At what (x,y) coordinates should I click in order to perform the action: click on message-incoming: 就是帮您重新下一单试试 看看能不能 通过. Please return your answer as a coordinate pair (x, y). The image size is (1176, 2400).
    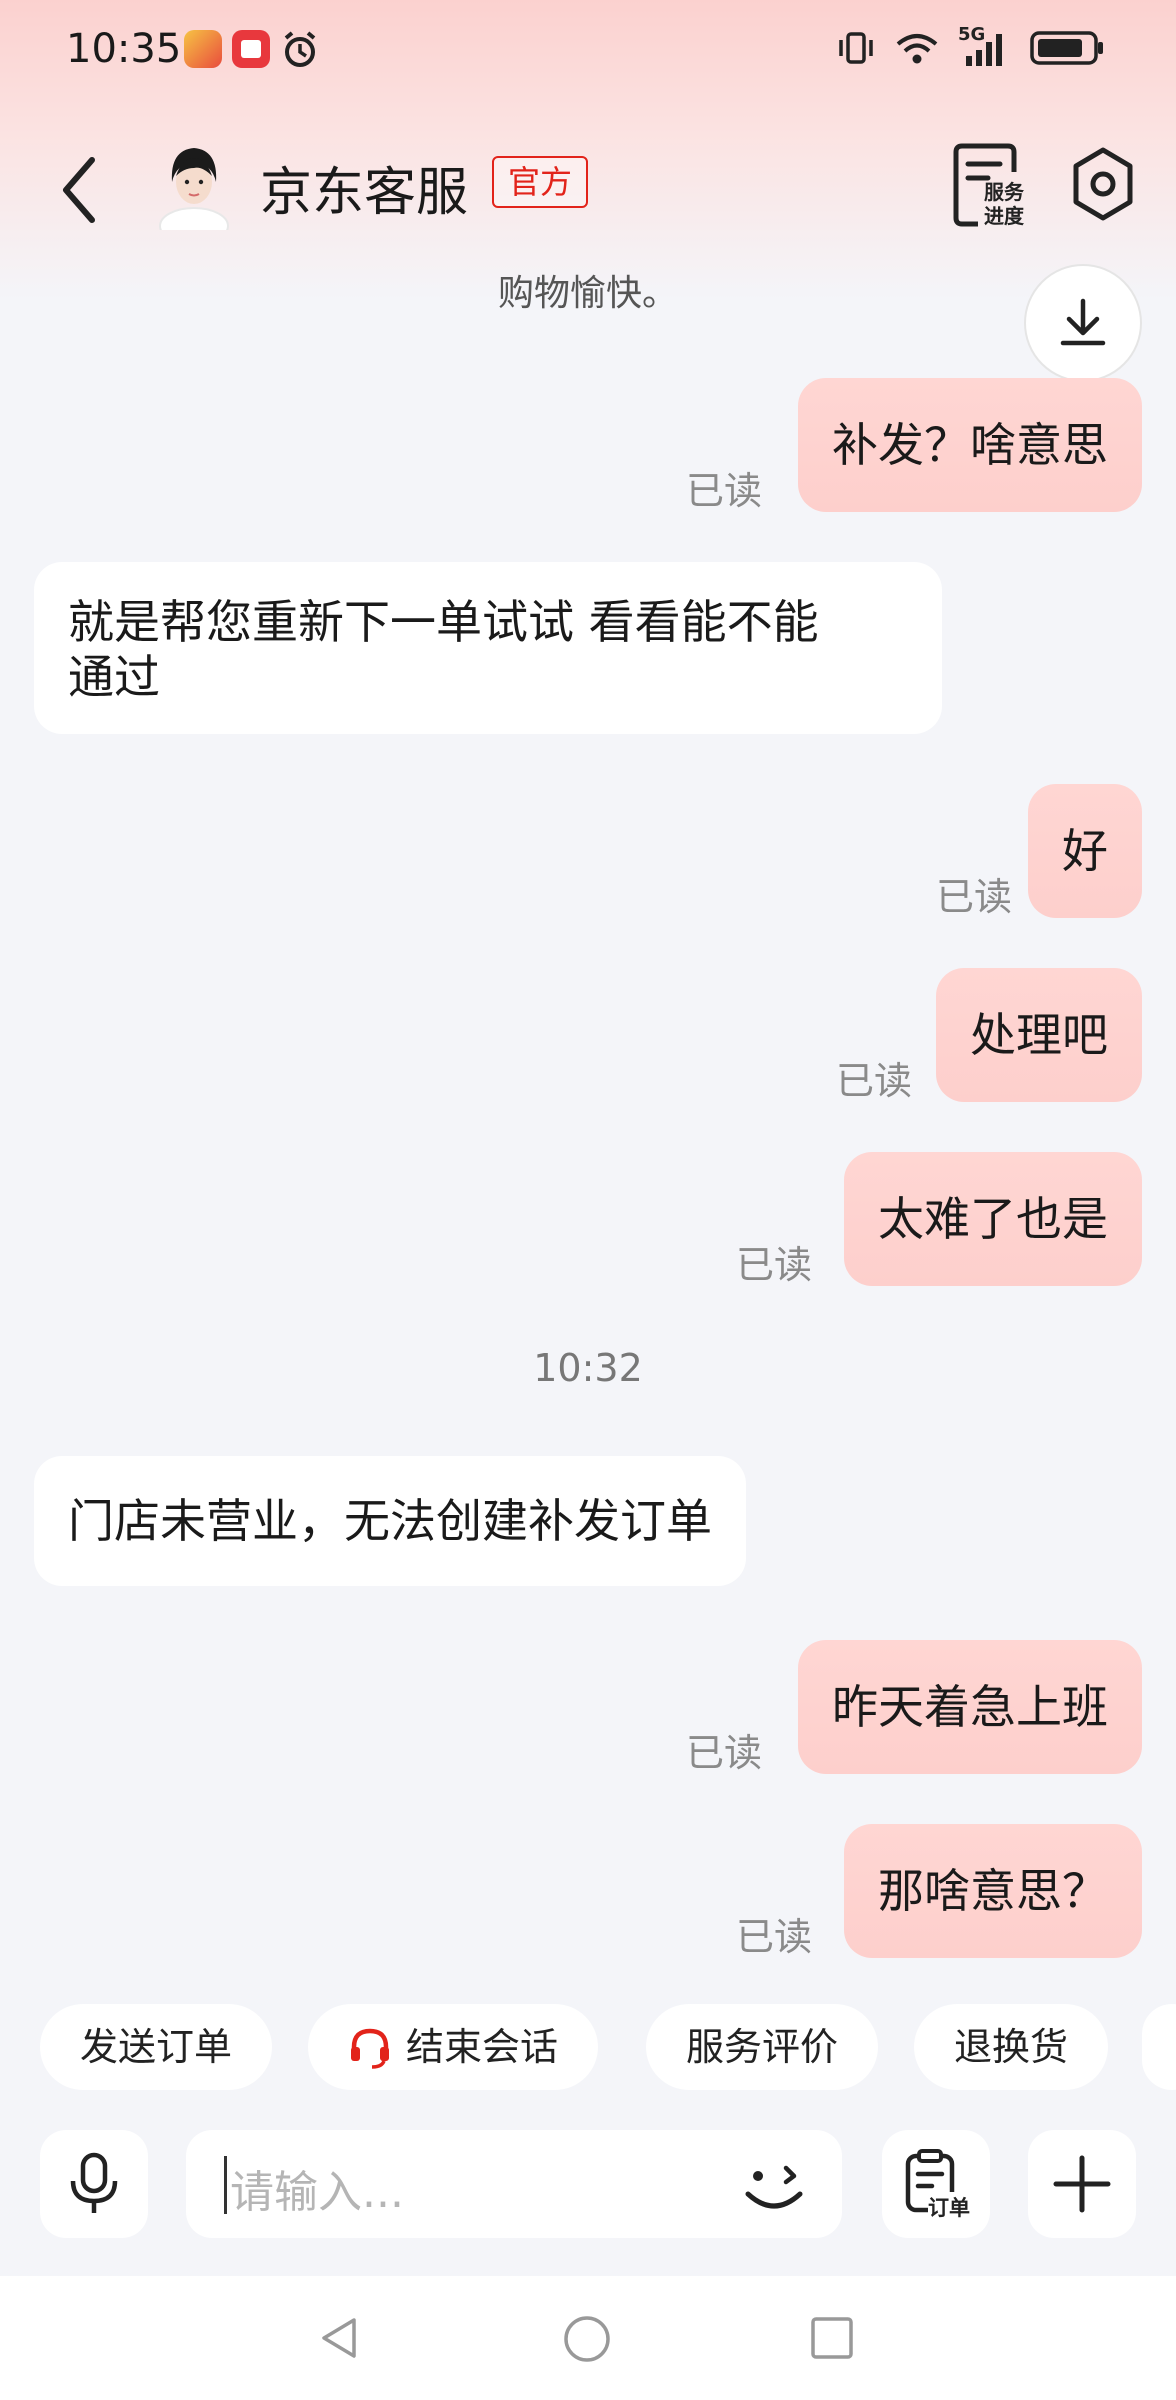
    Looking at the image, I should click on (488, 648).